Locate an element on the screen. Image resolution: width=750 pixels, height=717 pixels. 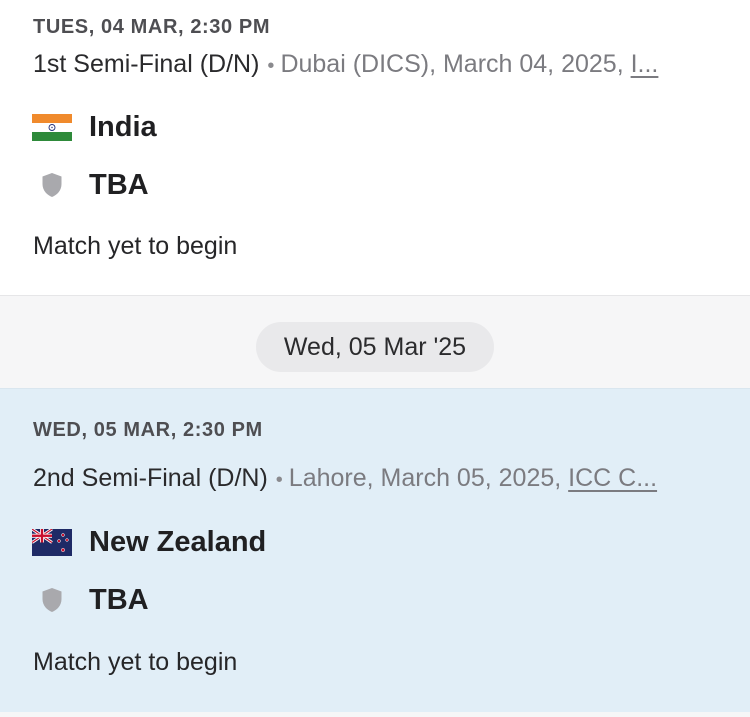
team-row-india: India is located at coordinates (94, 127).